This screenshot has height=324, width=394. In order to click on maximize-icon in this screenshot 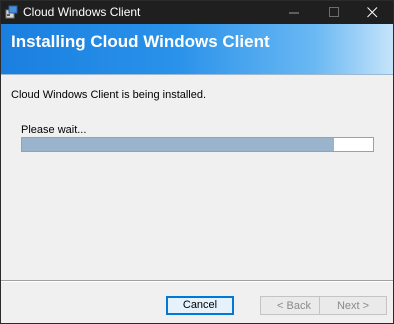, I will do `click(334, 12)`.